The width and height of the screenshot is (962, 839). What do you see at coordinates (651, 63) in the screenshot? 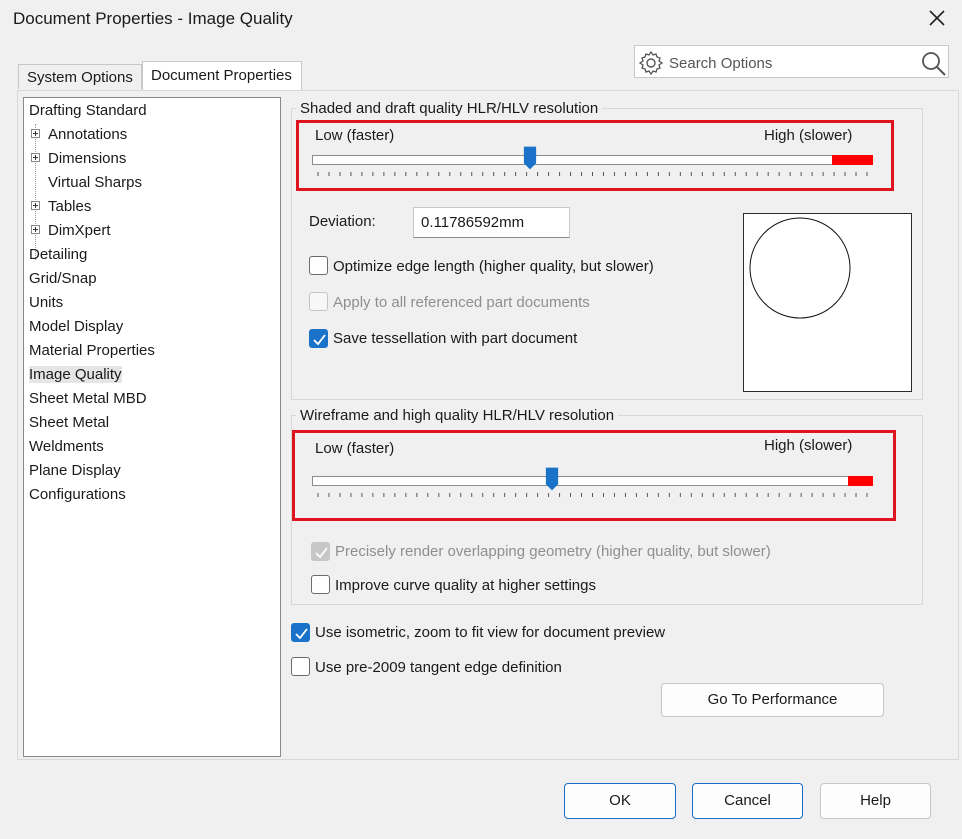
I see `gear-icon` at bounding box center [651, 63].